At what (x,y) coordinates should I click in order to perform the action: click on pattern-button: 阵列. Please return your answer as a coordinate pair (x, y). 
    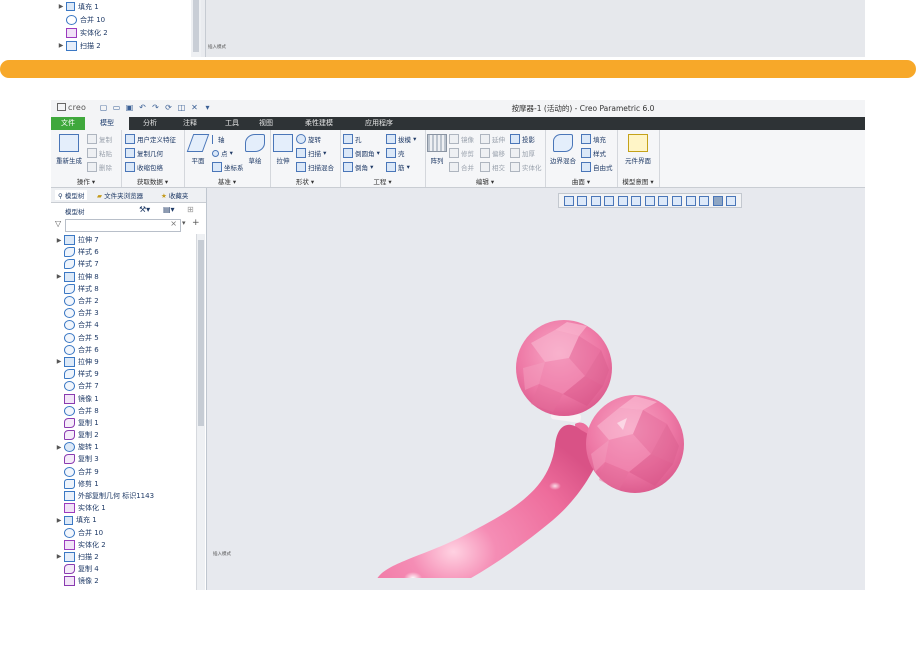
    Looking at the image, I should click on (437, 149).